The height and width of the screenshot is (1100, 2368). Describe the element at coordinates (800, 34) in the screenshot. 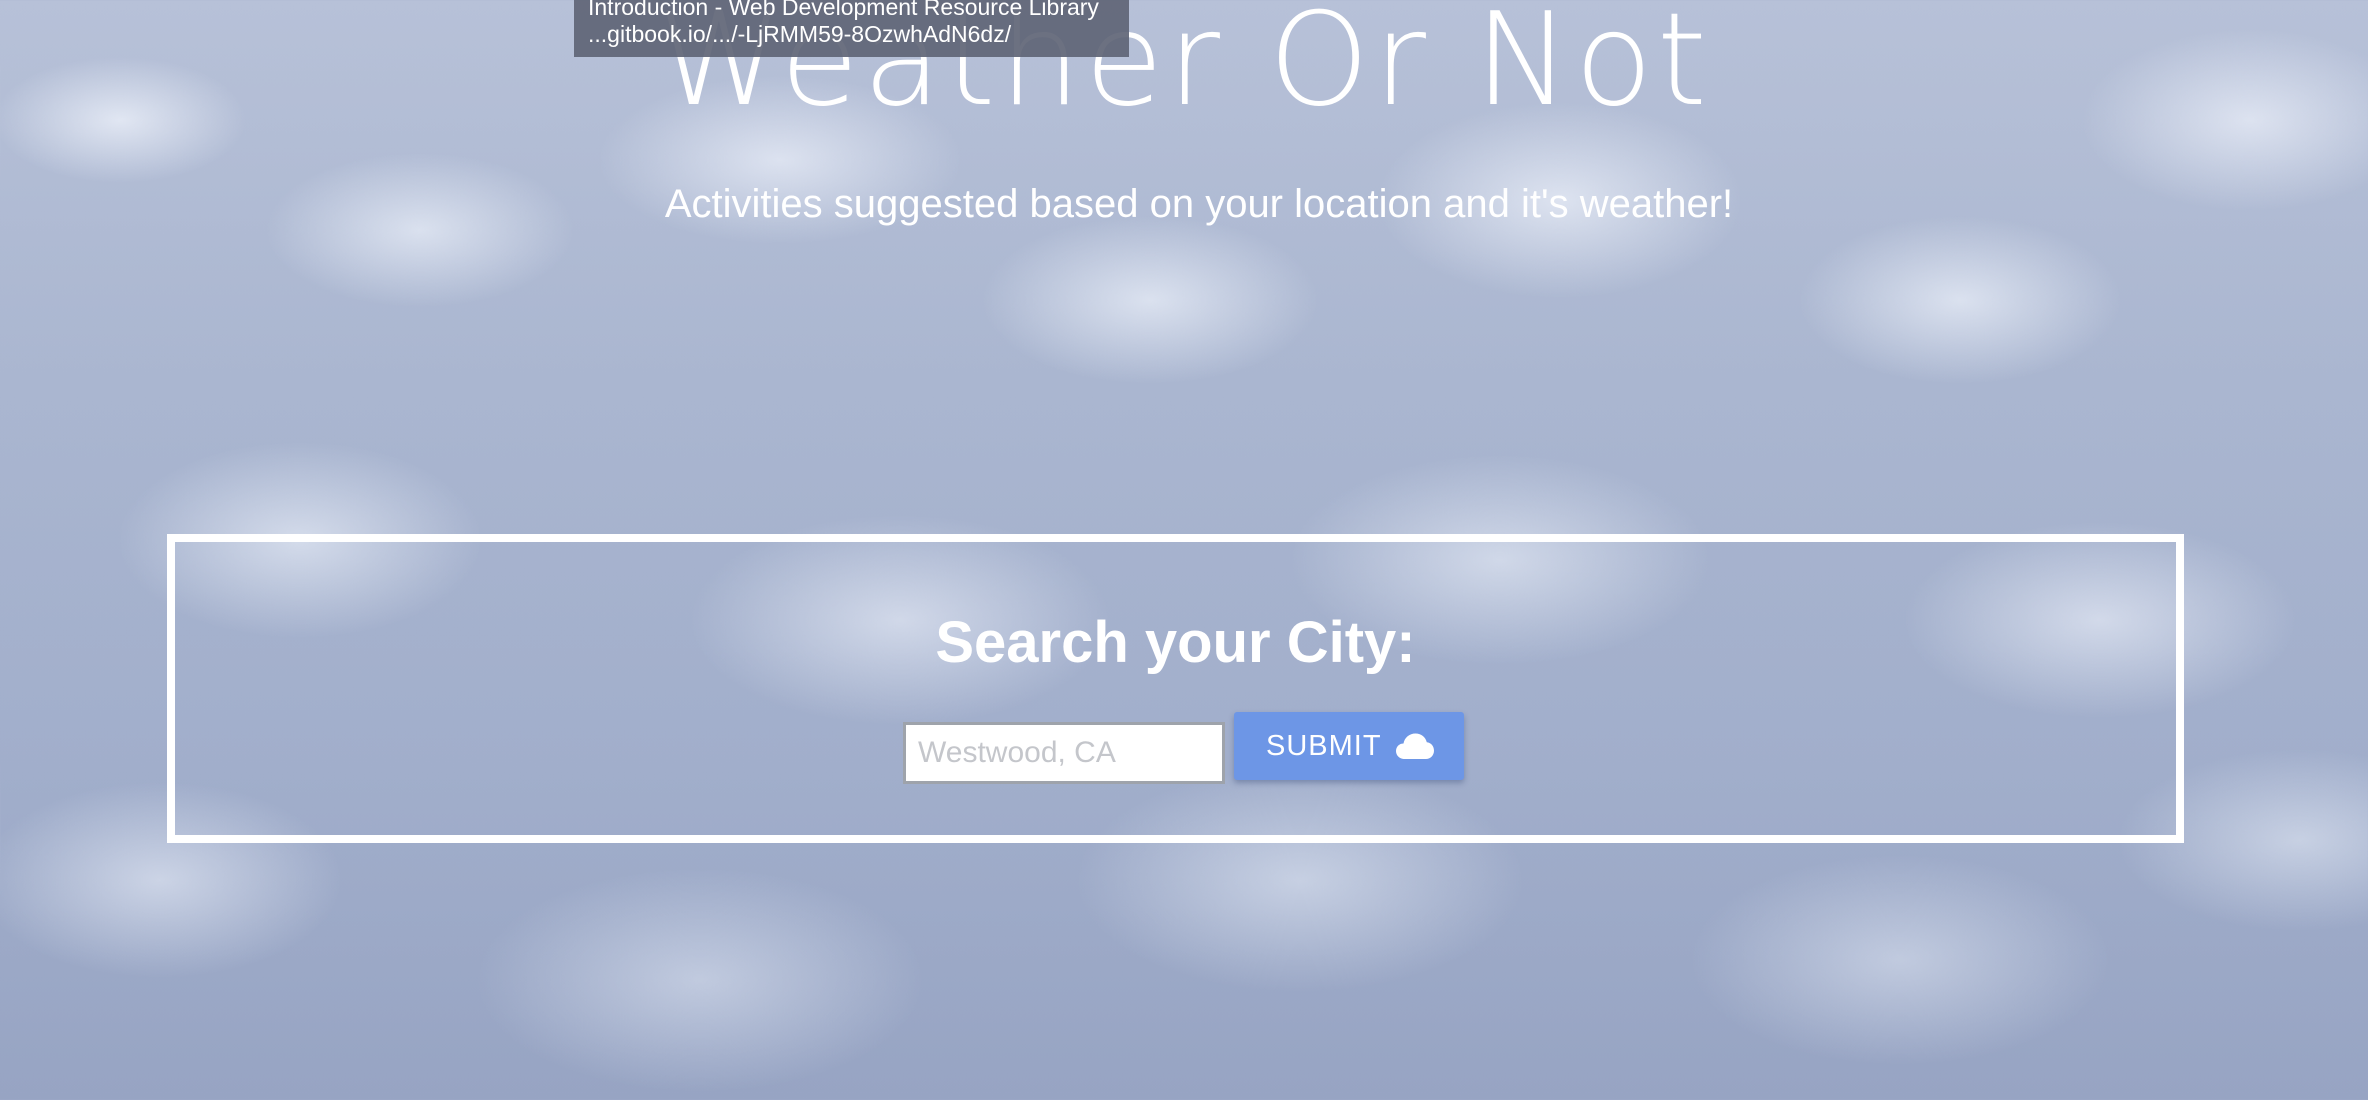

I see `tooltip-url: ...gitbook.io/.../-LjRMM59-8OzwhAdN6dz/` at that location.